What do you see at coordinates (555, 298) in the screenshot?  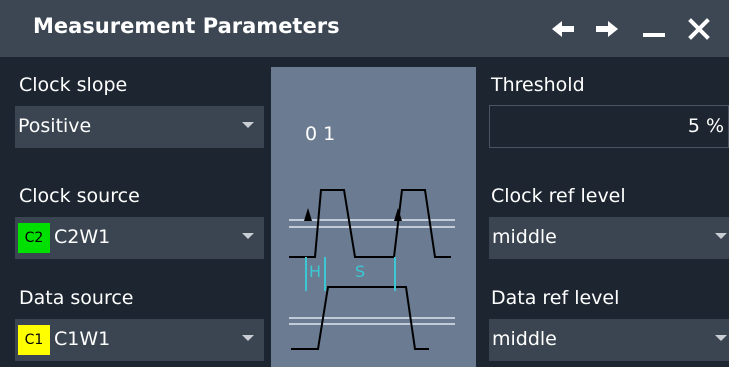 I see `data-ref-level-label: Data ref level` at bounding box center [555, 298].